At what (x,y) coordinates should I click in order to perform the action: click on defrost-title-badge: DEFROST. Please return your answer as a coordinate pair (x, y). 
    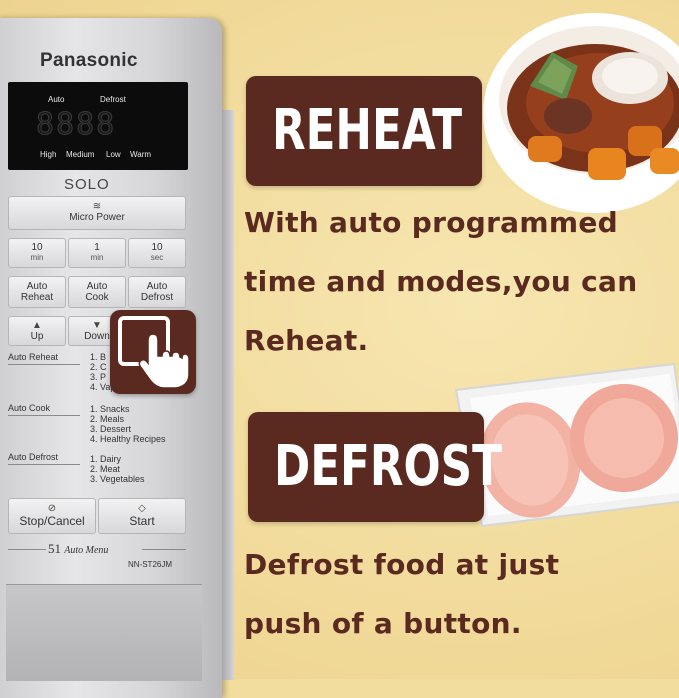
    Looking at the image, I should click on (375, 467).